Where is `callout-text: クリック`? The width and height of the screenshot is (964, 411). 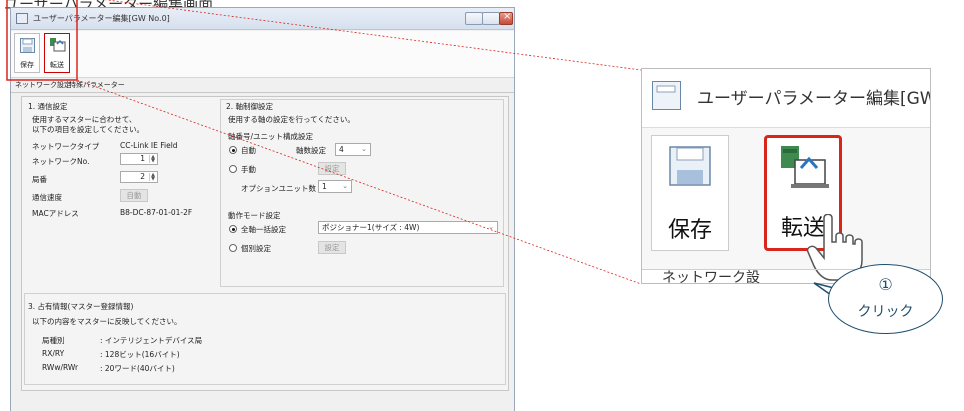
callout-text: クリック is located at coordinates (885, 312).